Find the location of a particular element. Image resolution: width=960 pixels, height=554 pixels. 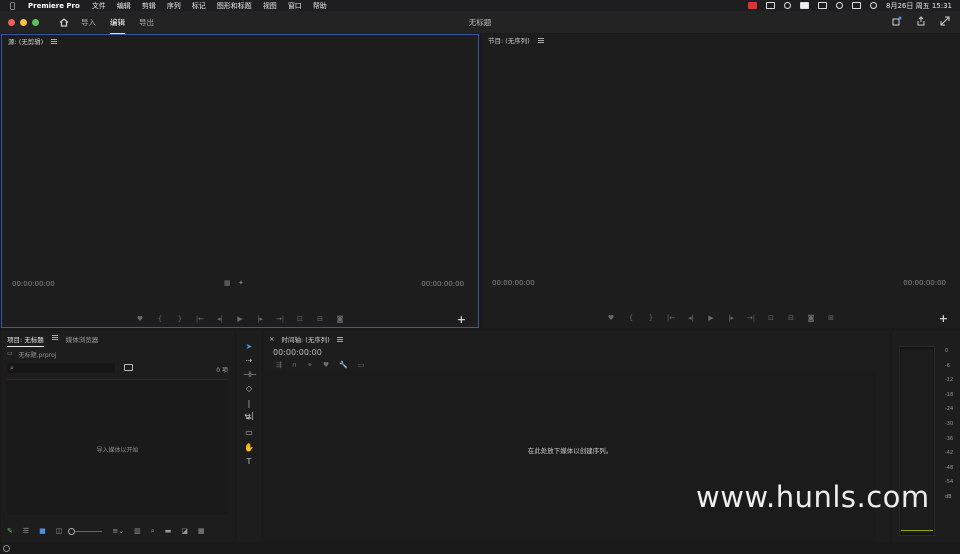

tab-import: 导入 is located at coordinates (88, 22).